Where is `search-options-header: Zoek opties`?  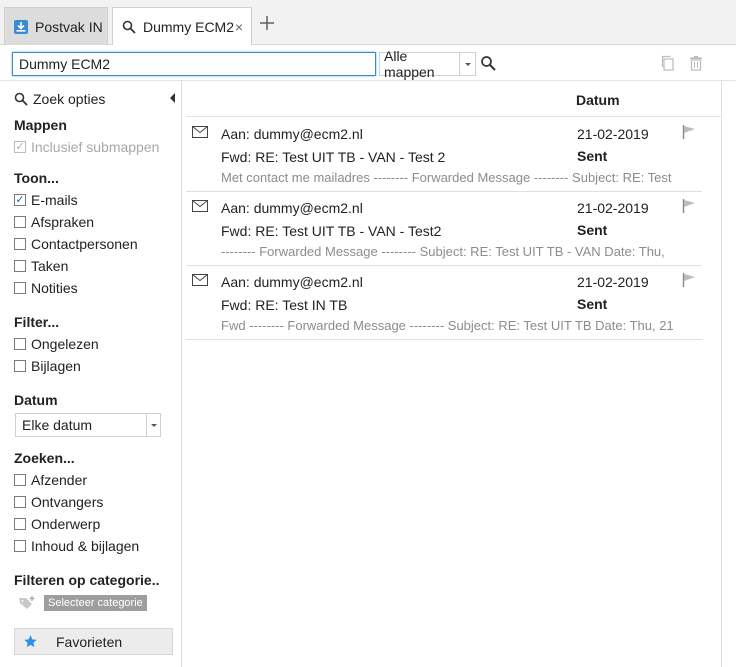 search-options-header: Zoek opties is located at coordinates (59, 99).